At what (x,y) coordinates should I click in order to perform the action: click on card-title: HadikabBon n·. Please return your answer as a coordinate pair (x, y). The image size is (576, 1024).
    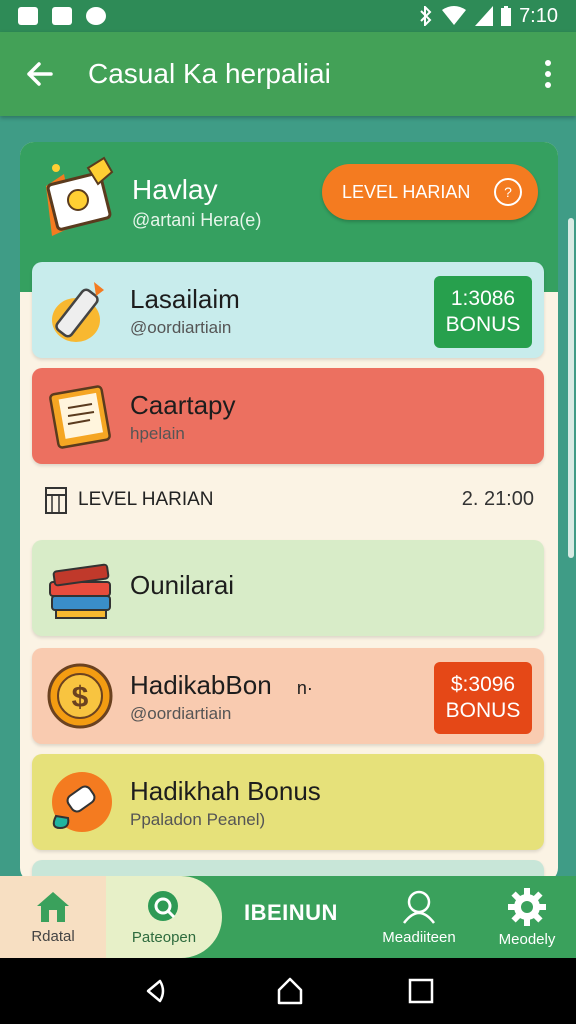
    Looking at the image, I should click on (221, 685).